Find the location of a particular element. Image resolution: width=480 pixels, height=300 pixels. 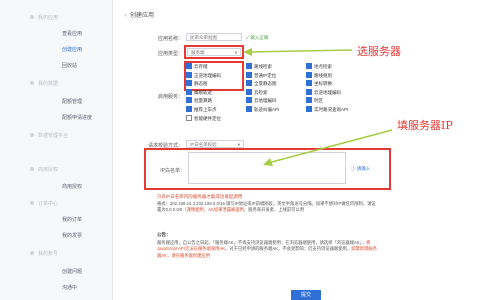

annotation-select-server: 选服务器 is located at coordinates (379, 51).